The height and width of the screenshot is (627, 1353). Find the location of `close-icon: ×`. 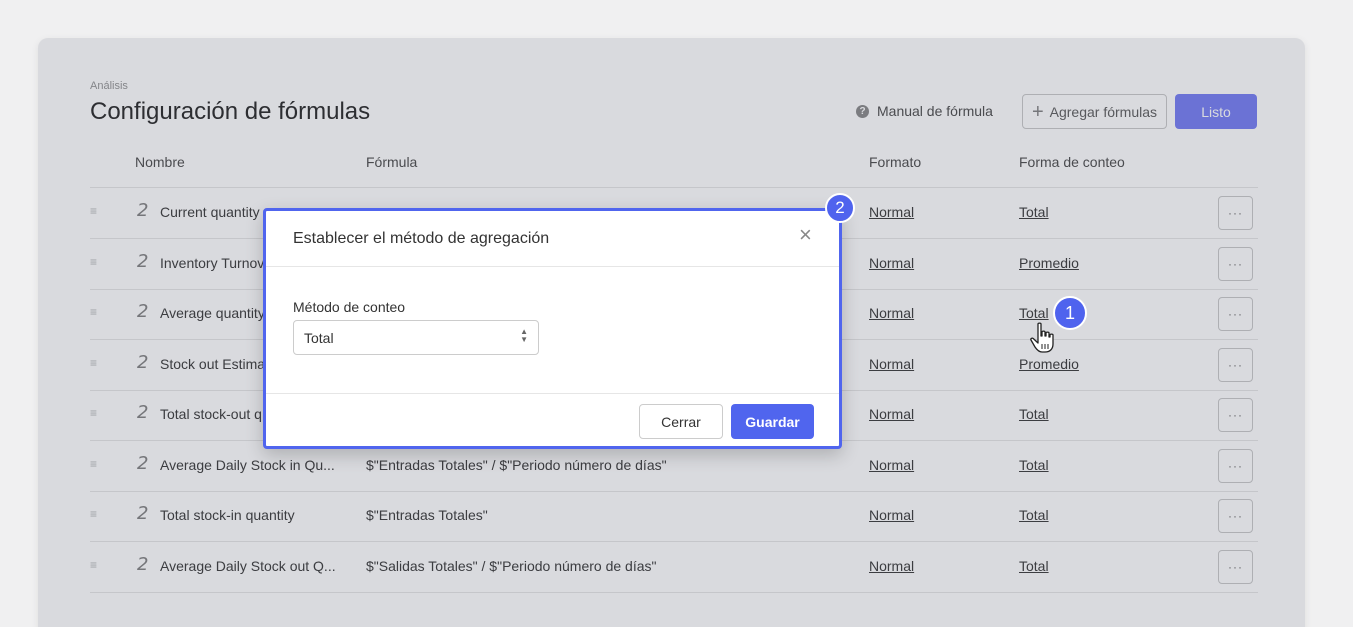

close-icon: × is located at coordinates (805, 235).